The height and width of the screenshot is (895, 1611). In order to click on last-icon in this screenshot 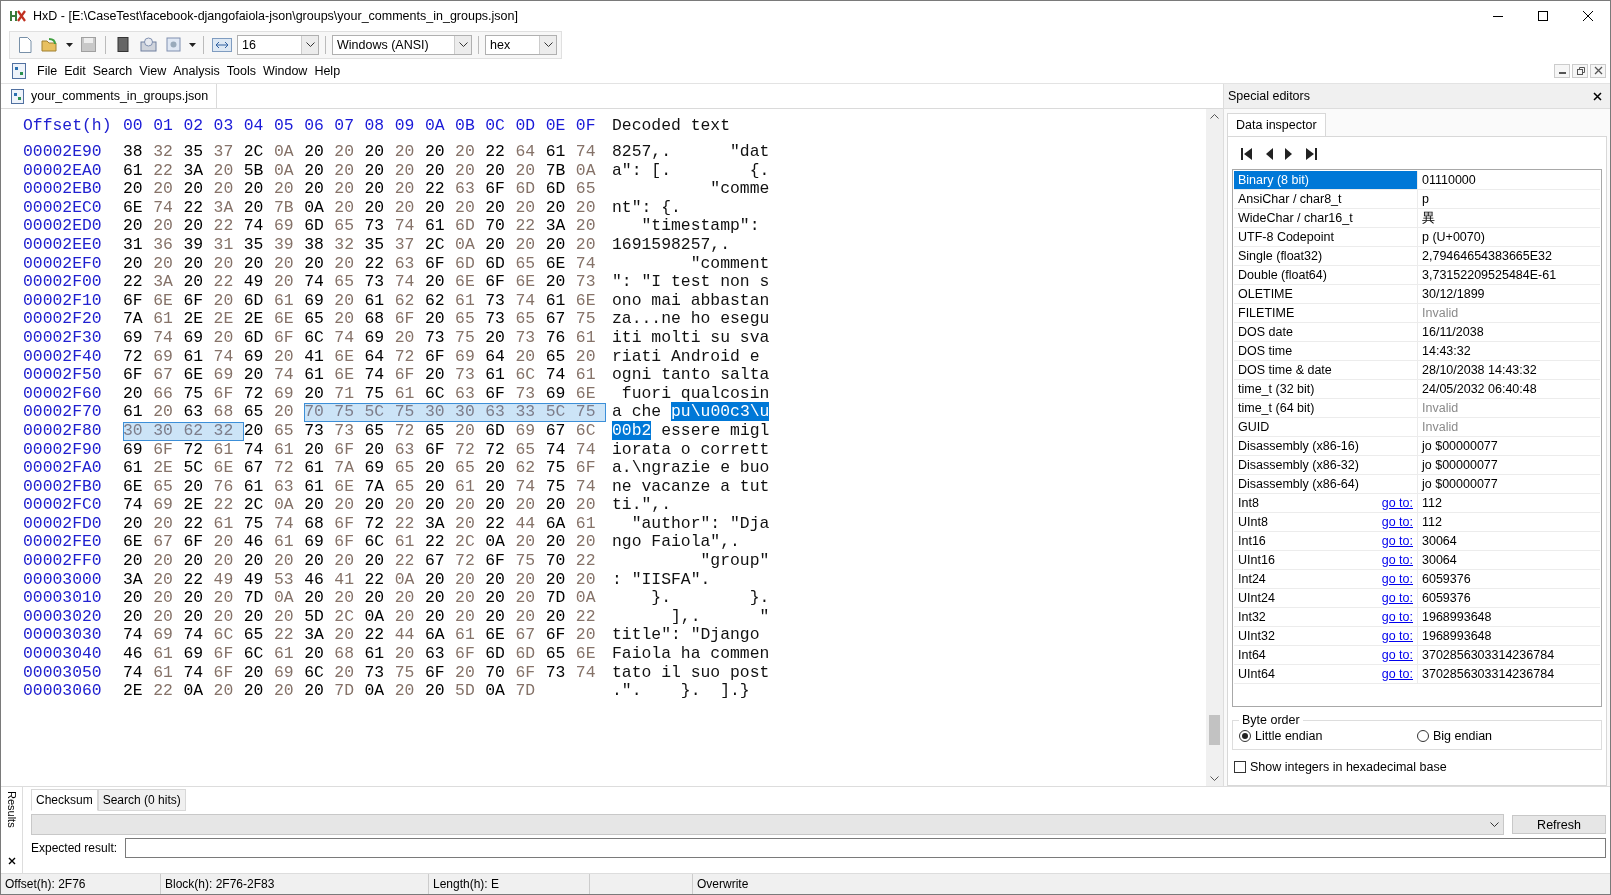, I will do `click(1311, 154)`.